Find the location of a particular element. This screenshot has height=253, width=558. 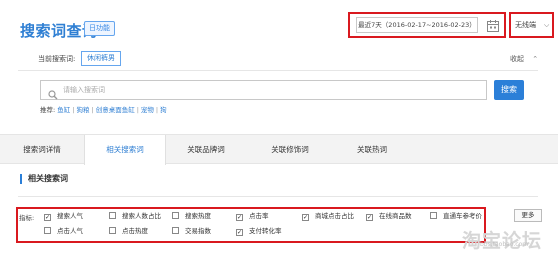

recommend-link: 宠物 is located at coordinates (147, 110).